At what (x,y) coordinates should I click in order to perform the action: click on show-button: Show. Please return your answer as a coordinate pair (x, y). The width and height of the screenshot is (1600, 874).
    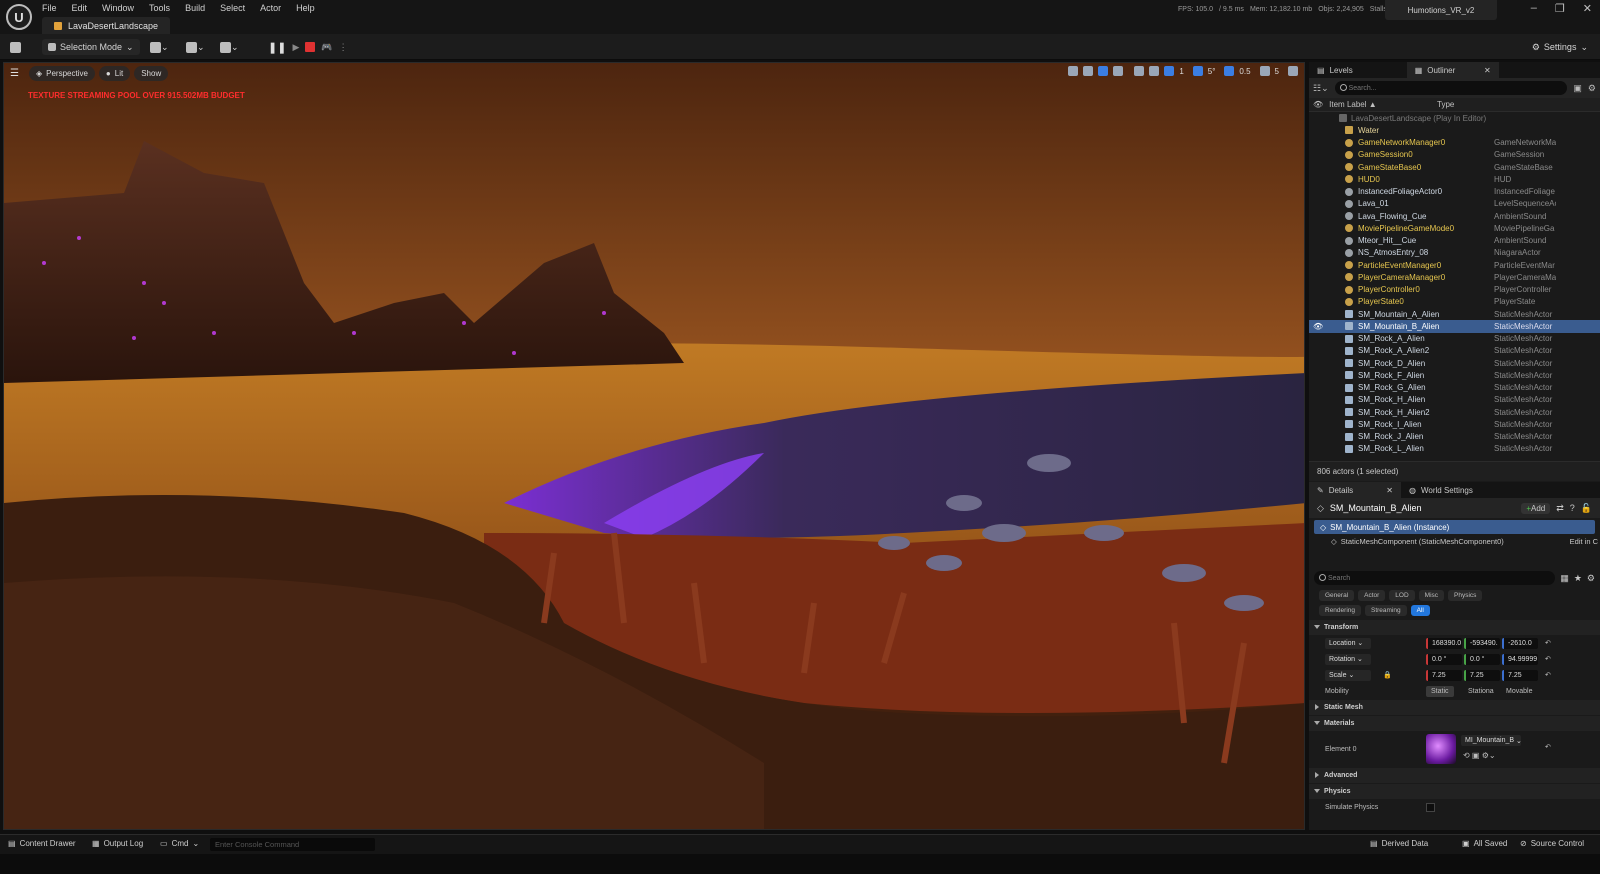
    Looking at the image, I should click on (151, 73).